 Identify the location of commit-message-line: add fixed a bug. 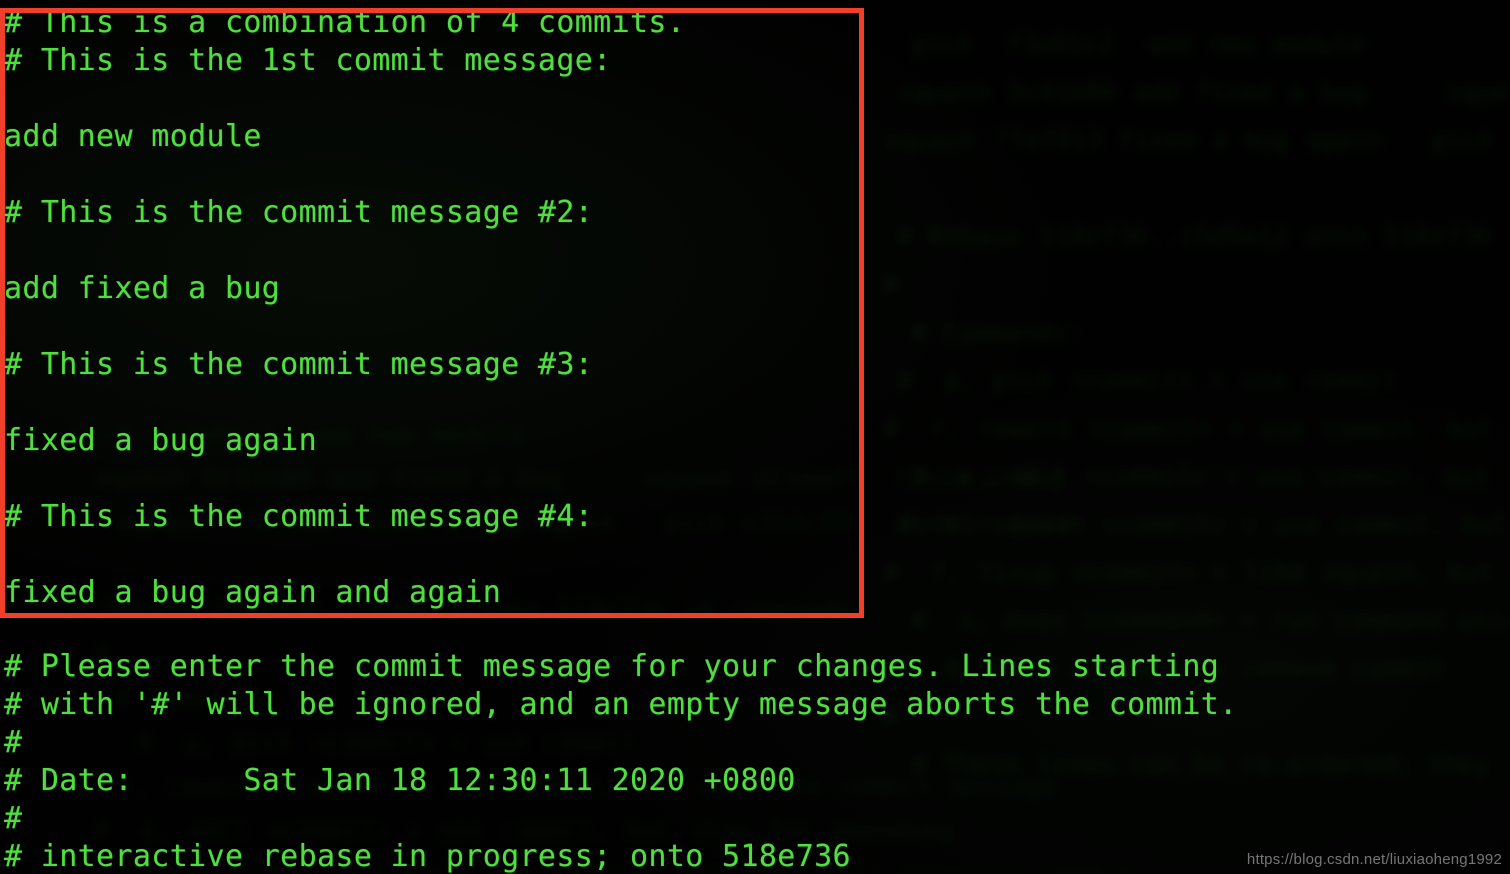
(142, 289).